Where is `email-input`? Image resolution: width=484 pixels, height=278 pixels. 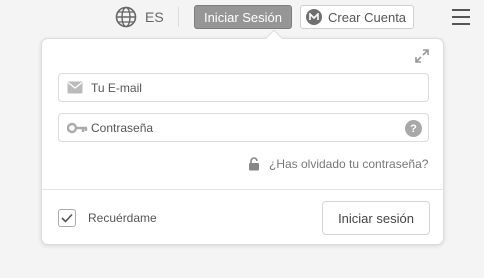 email-input is located at coordinates (241, 87).